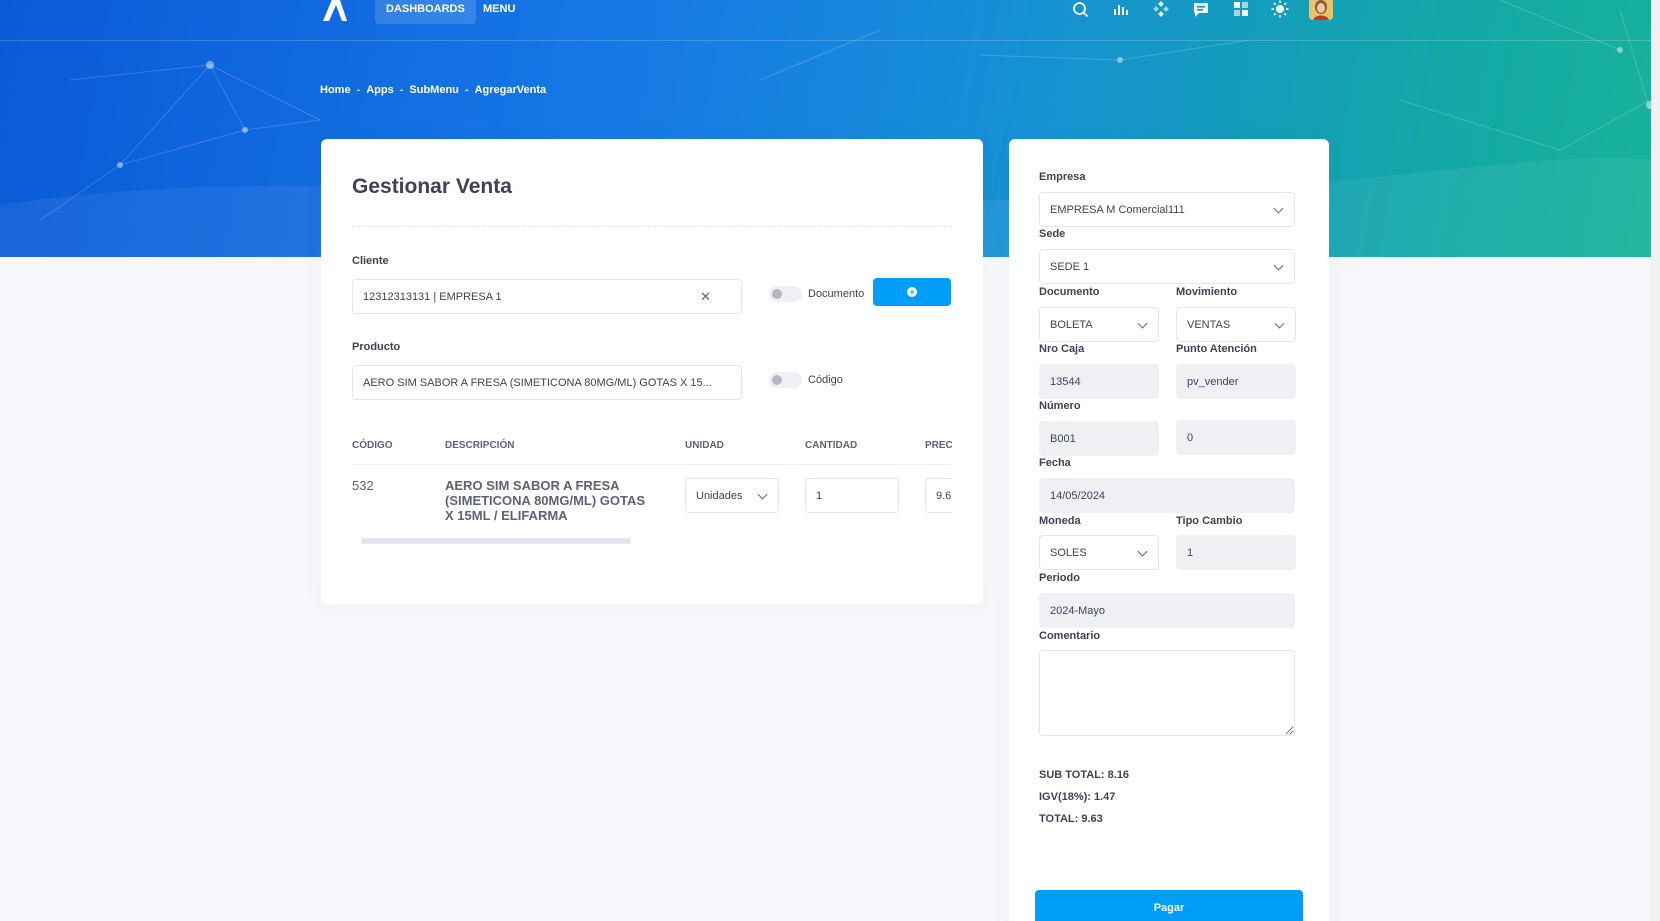 The width and height of the screenshot is (1660, 921). I want to click on plus-icon: +, so click(912, 292).